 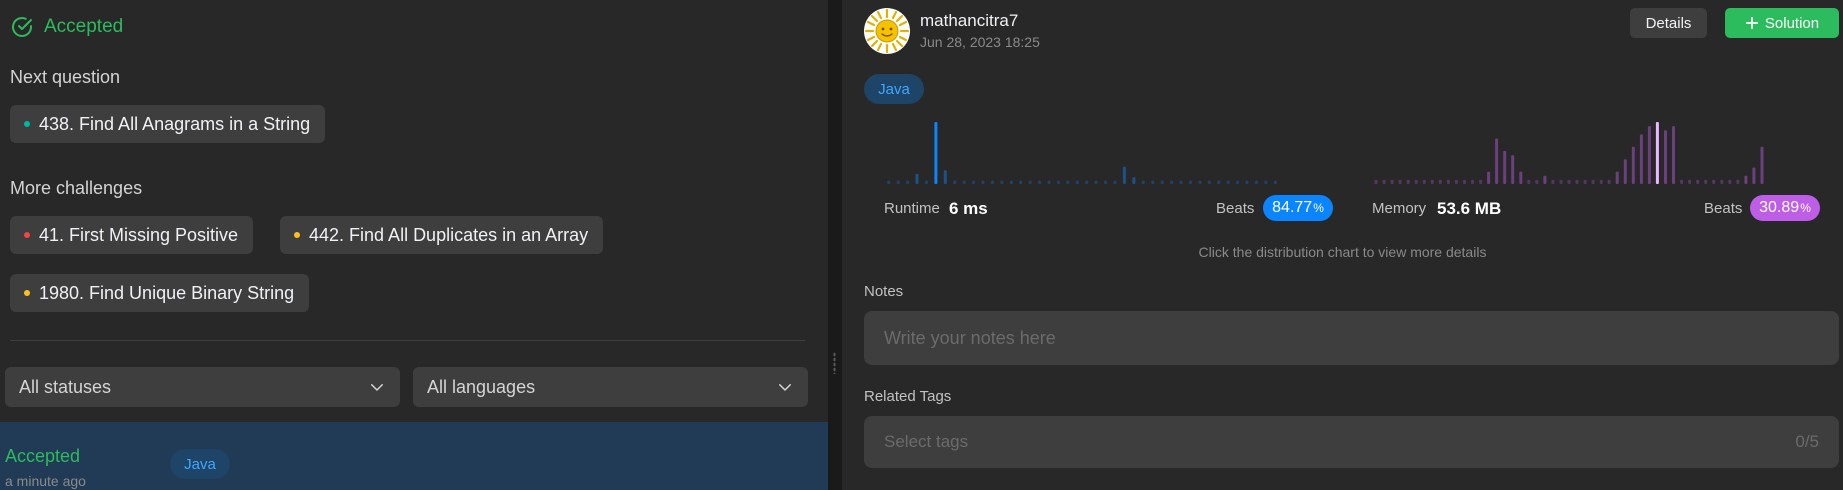 I want to click on challenge-chip: 41. First Missing Positive, so click(x=132, y=235).